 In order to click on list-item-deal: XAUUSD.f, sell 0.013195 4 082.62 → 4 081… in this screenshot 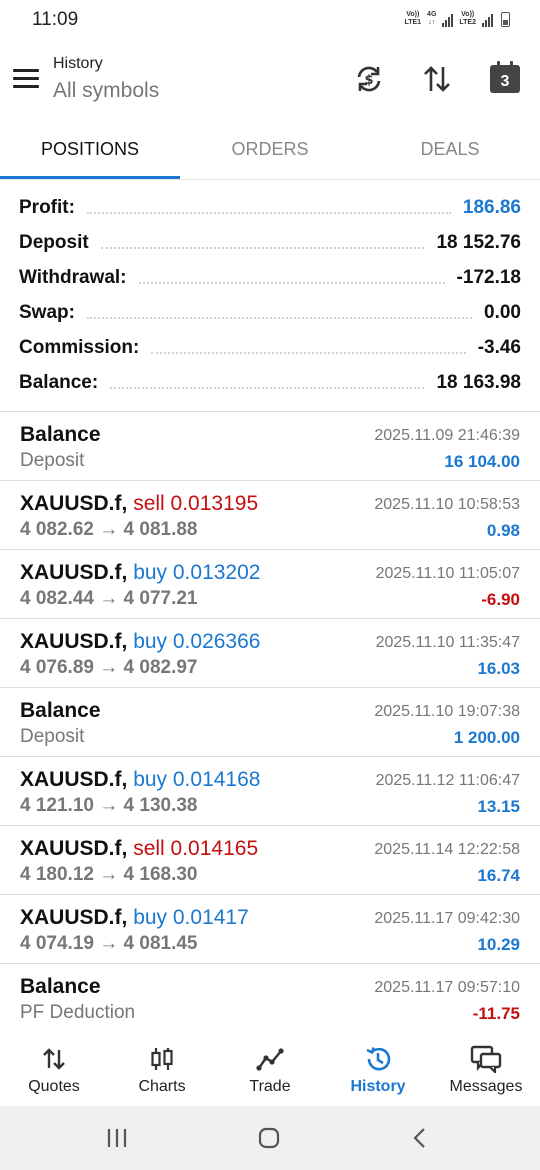, I will do `click(270, 515)`.